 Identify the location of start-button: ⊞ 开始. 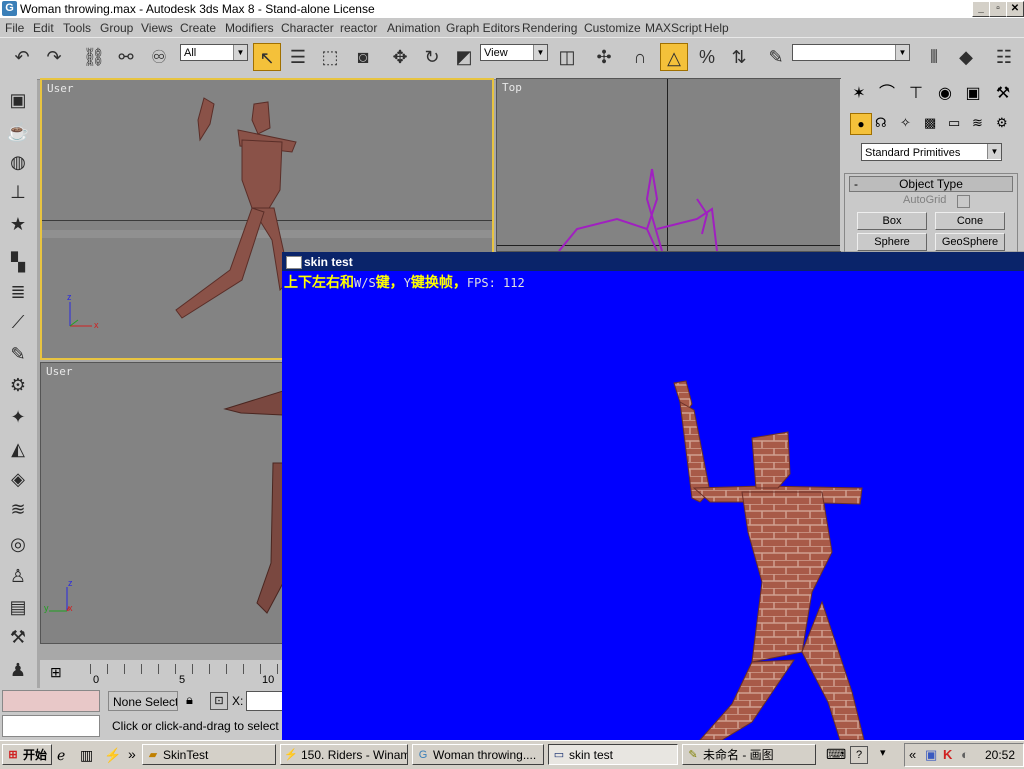
(27, 754).